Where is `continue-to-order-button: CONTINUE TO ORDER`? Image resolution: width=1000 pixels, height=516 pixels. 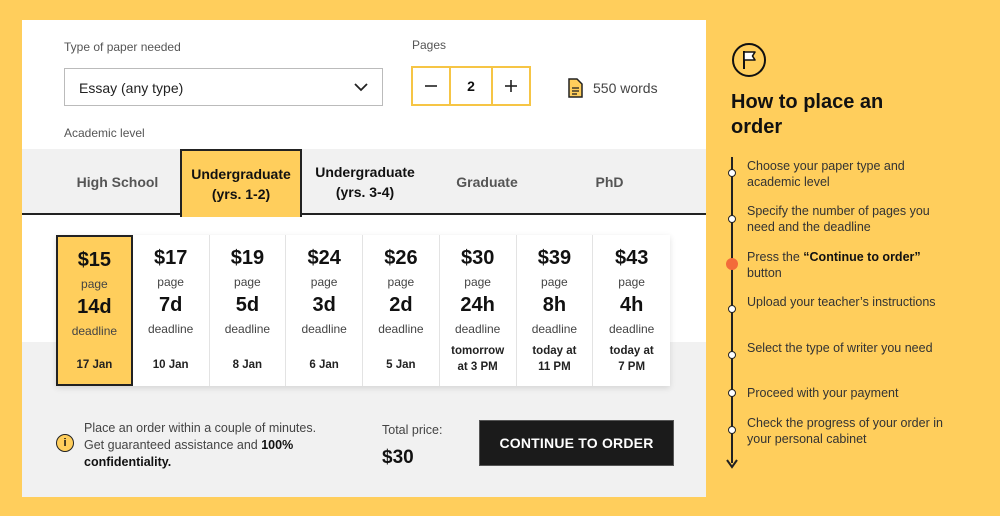
continue-to-order-button: CONTINUE TO ORDER is located at coordinates (576, 443).